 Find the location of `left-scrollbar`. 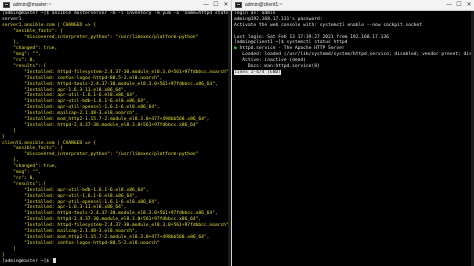

left-scrollbar is located at coordinates (229, 138).